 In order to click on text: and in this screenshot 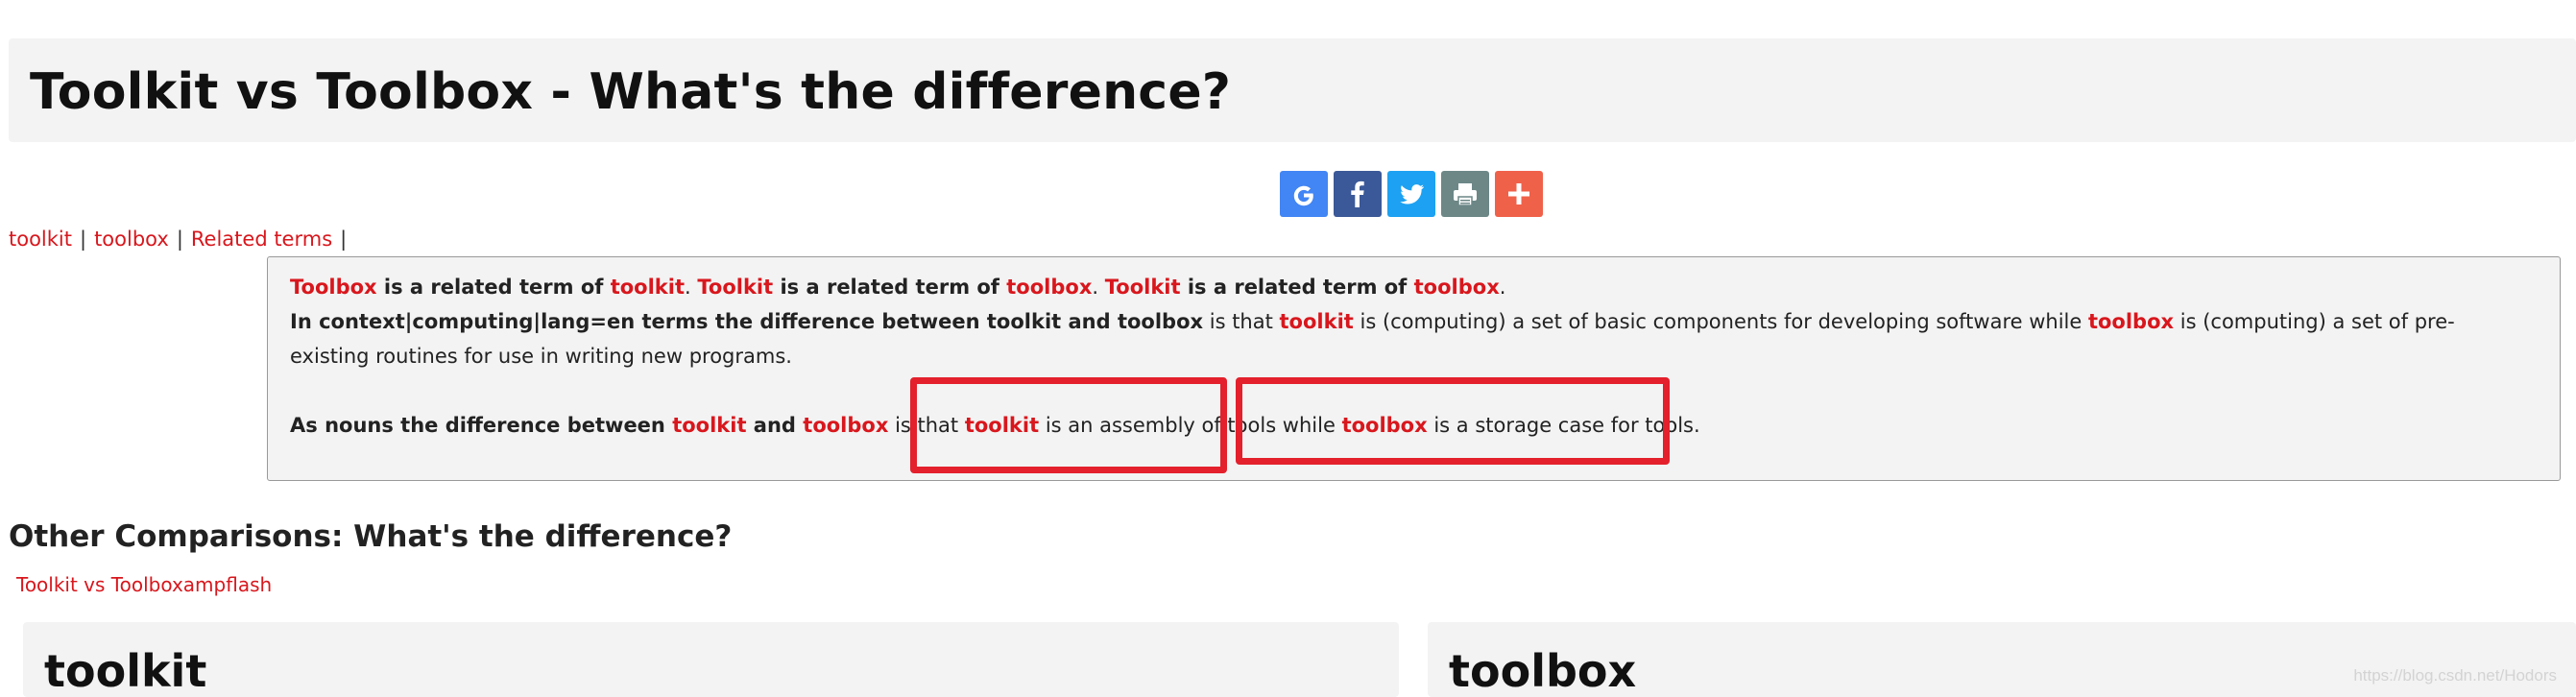, I will do `click(775, 425)`.